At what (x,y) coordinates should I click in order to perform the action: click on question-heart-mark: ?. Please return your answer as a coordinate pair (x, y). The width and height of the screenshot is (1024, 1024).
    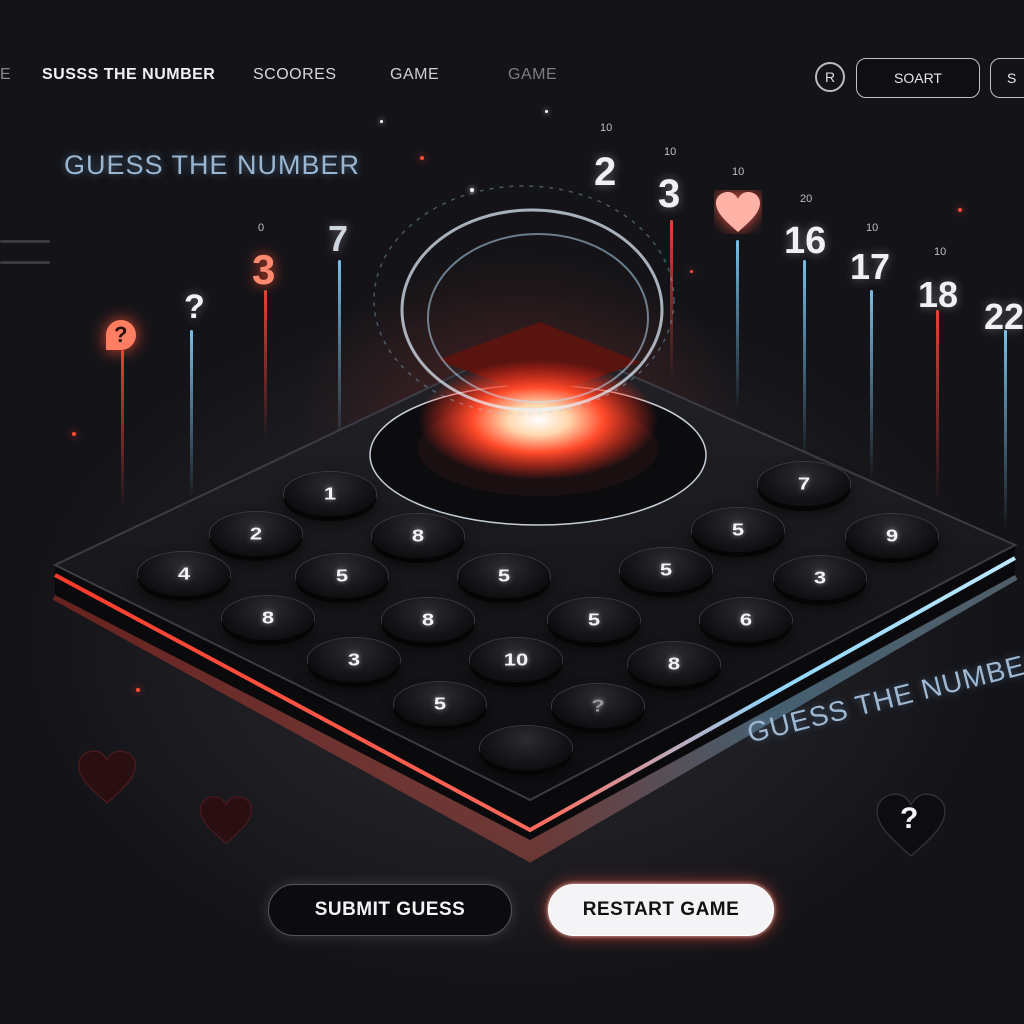
    Looking at the image, I should click on (909, 818).